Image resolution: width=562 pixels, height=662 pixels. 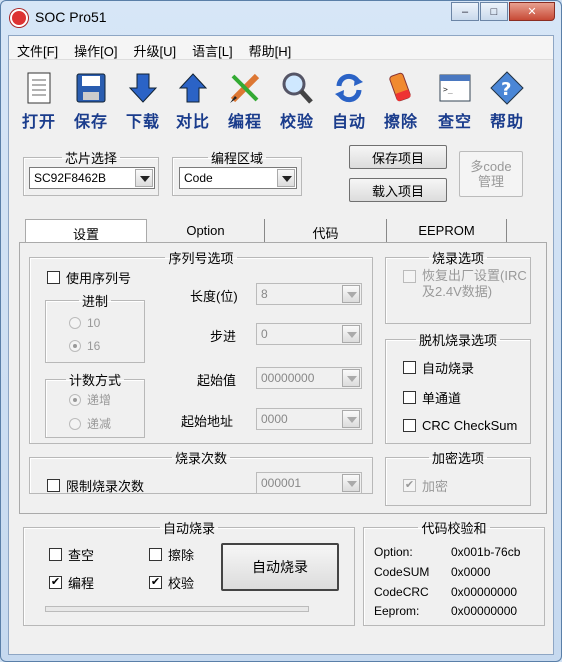 I want to click on download-button: 下载, so click(x=143, y=99).